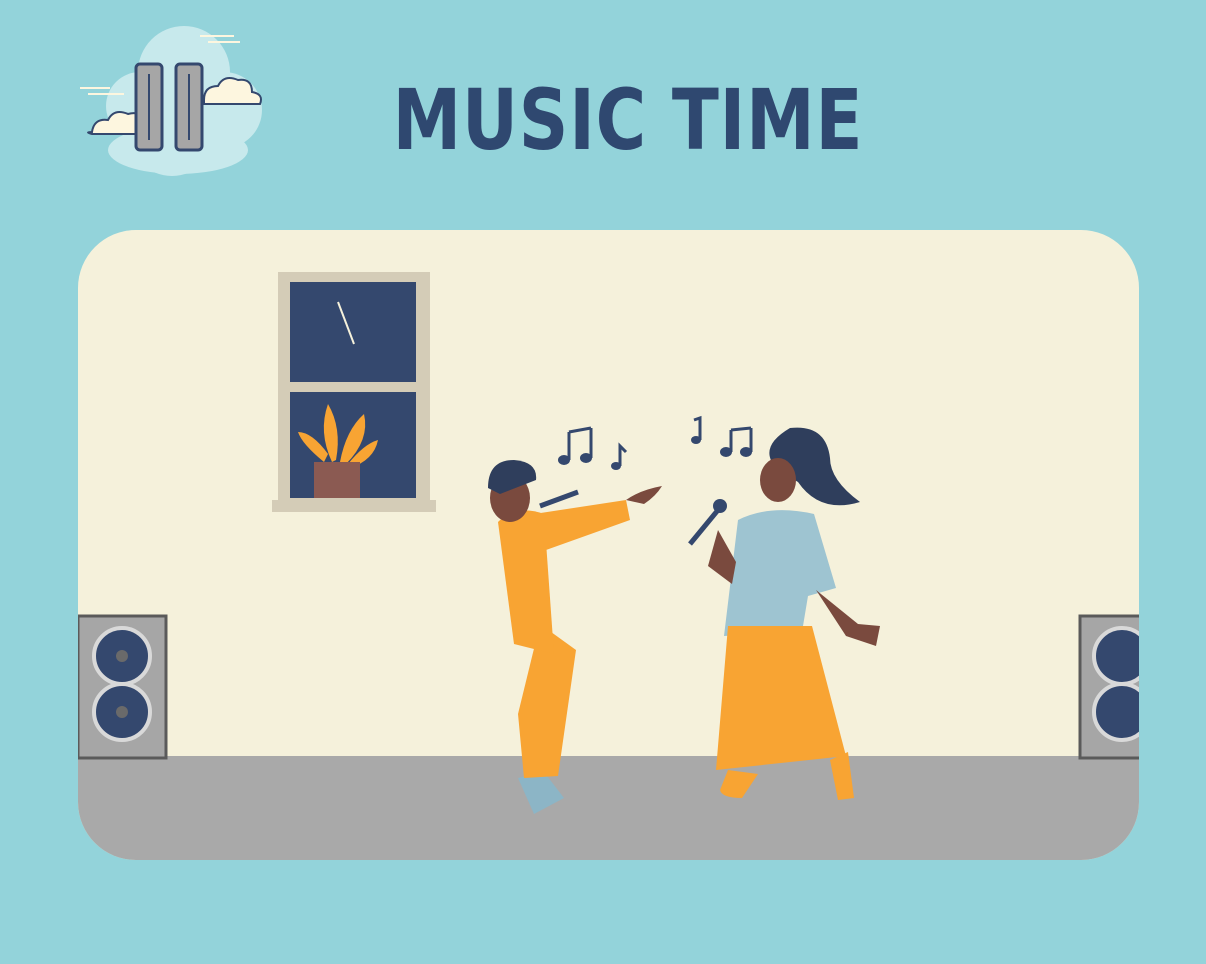 Image resolution: width=1206 pixels, height=964 pixels. Describe the element at coordinates (608, 808) in the screenshot. I see `floor` at that location.